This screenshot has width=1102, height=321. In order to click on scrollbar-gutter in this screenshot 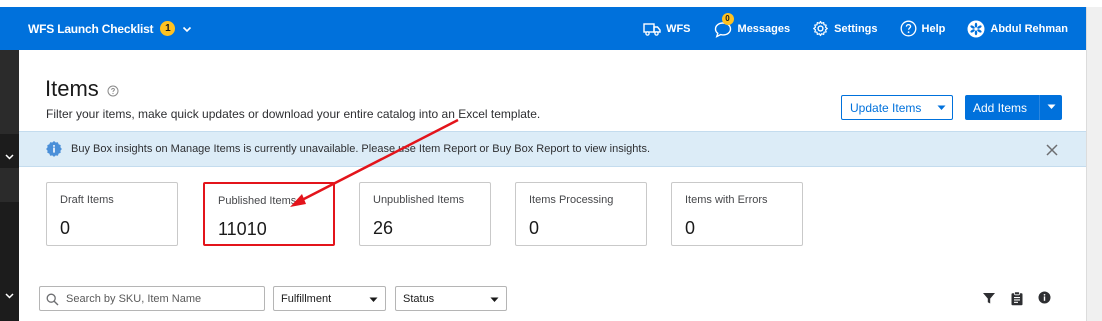, I will do `click(1094, 164)`.